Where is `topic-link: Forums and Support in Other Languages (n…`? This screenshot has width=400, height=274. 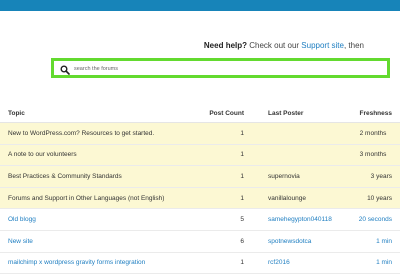 topic-link: Forums and Support in Other Languages (n… is located at coordinates (98, 198).